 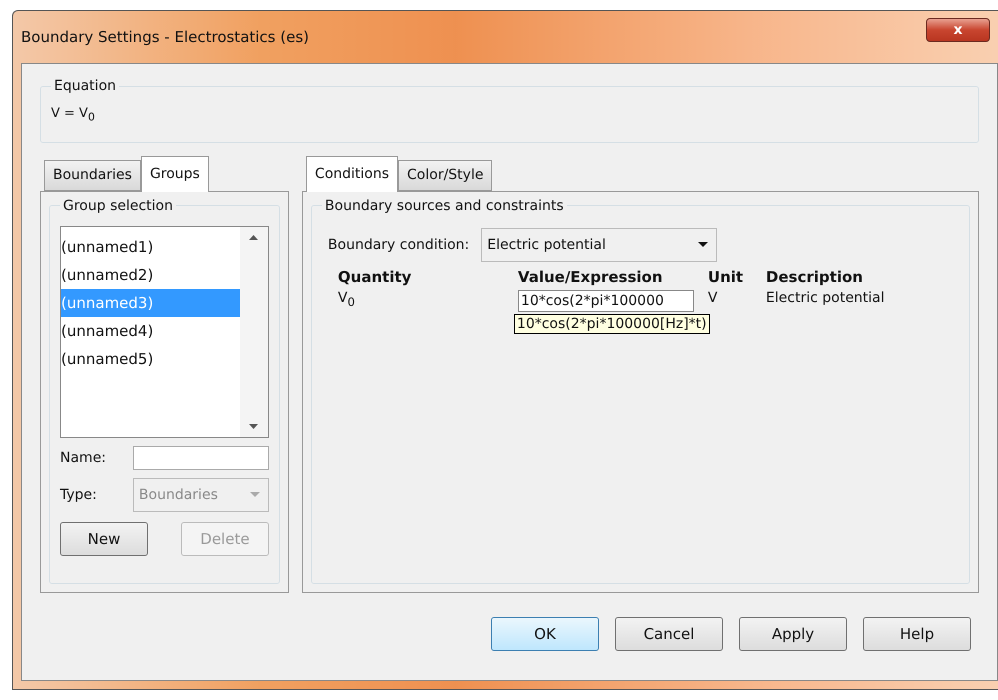 I want to click on list-item: (unnamed5), so click(x=150, y=358).